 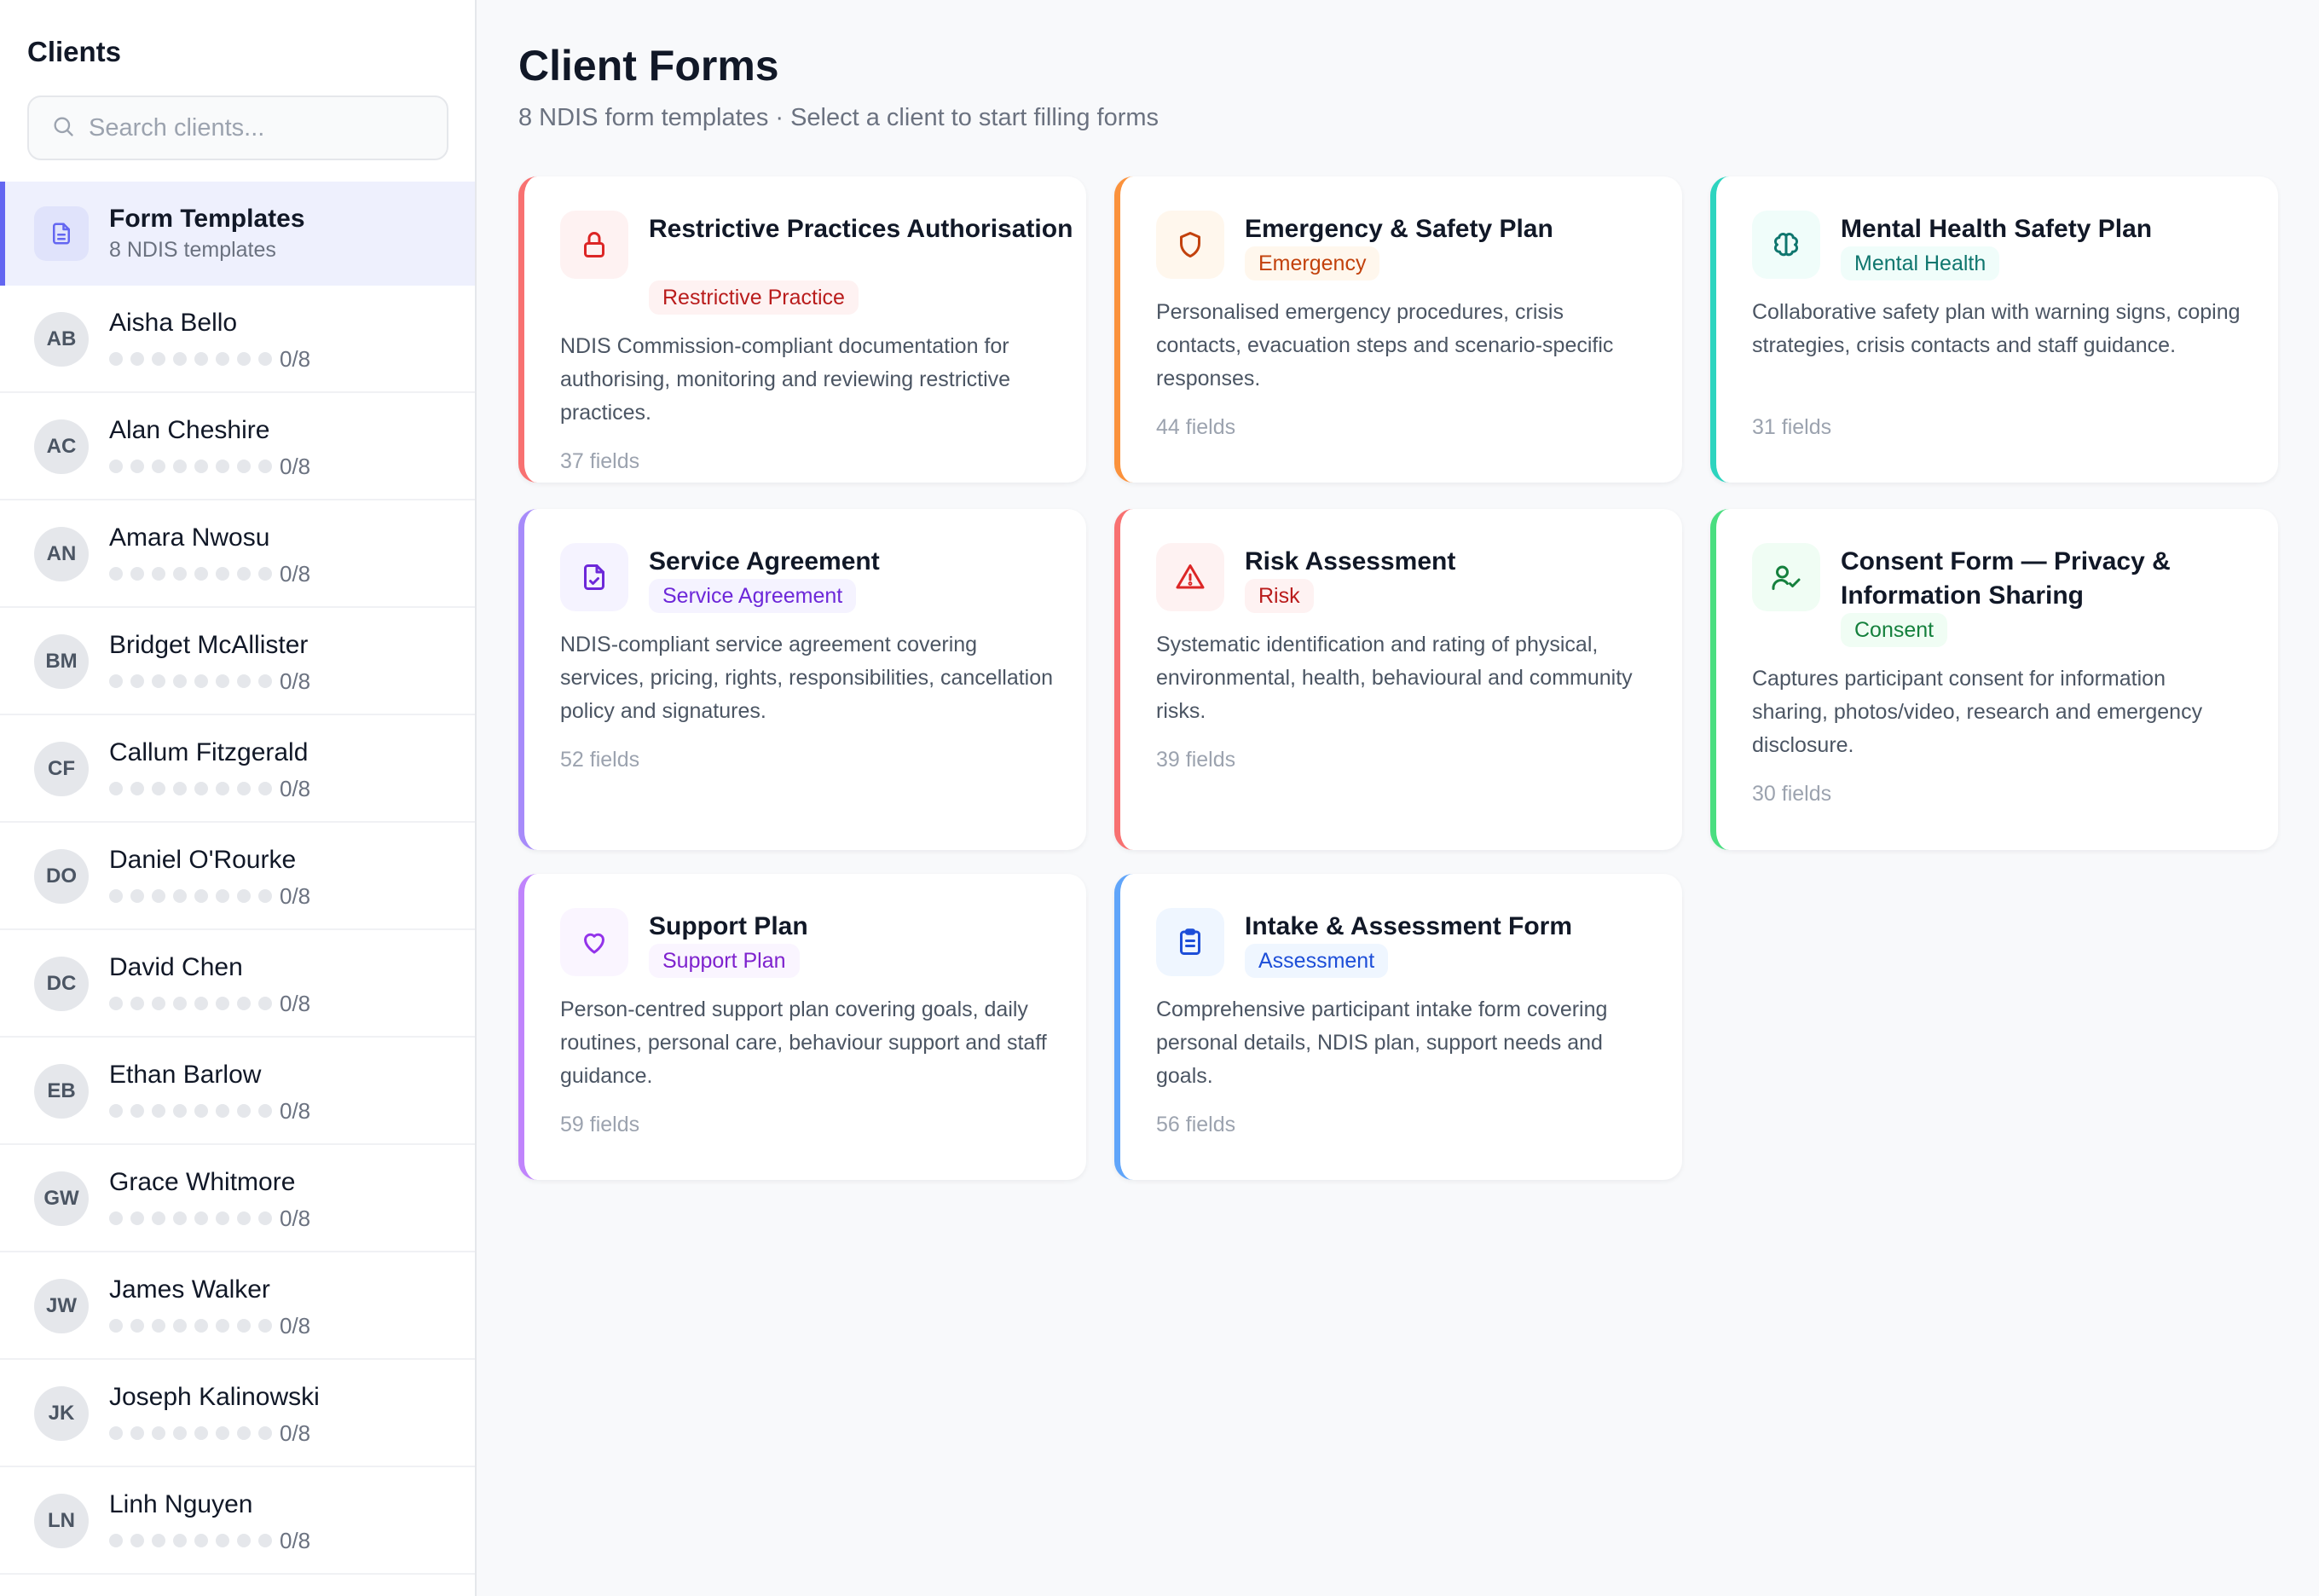 What do you see at coordinates (1312, 263) in the screenshot?
I see `category-badge: Emergency` at bounding box center [1312, 263].